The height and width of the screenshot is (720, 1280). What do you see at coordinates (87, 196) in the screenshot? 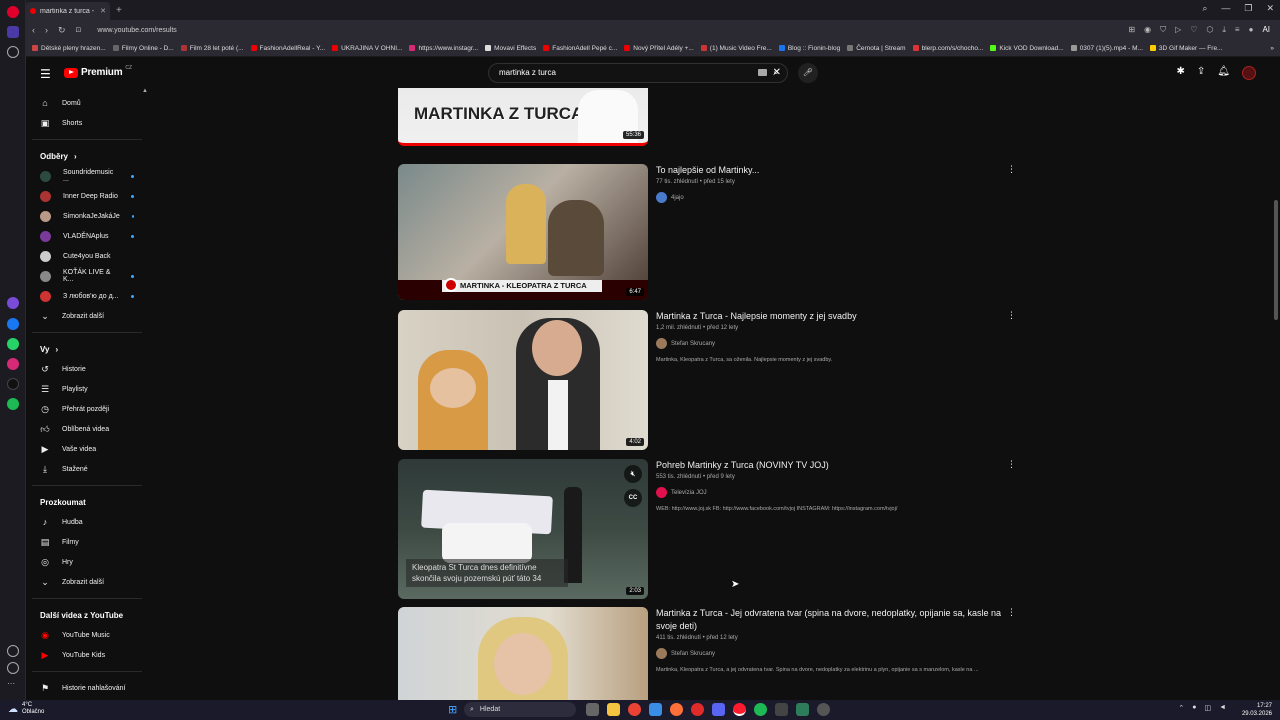
I see `subscription-item: Inner Deep Radio` at bounding box center [87, 196].